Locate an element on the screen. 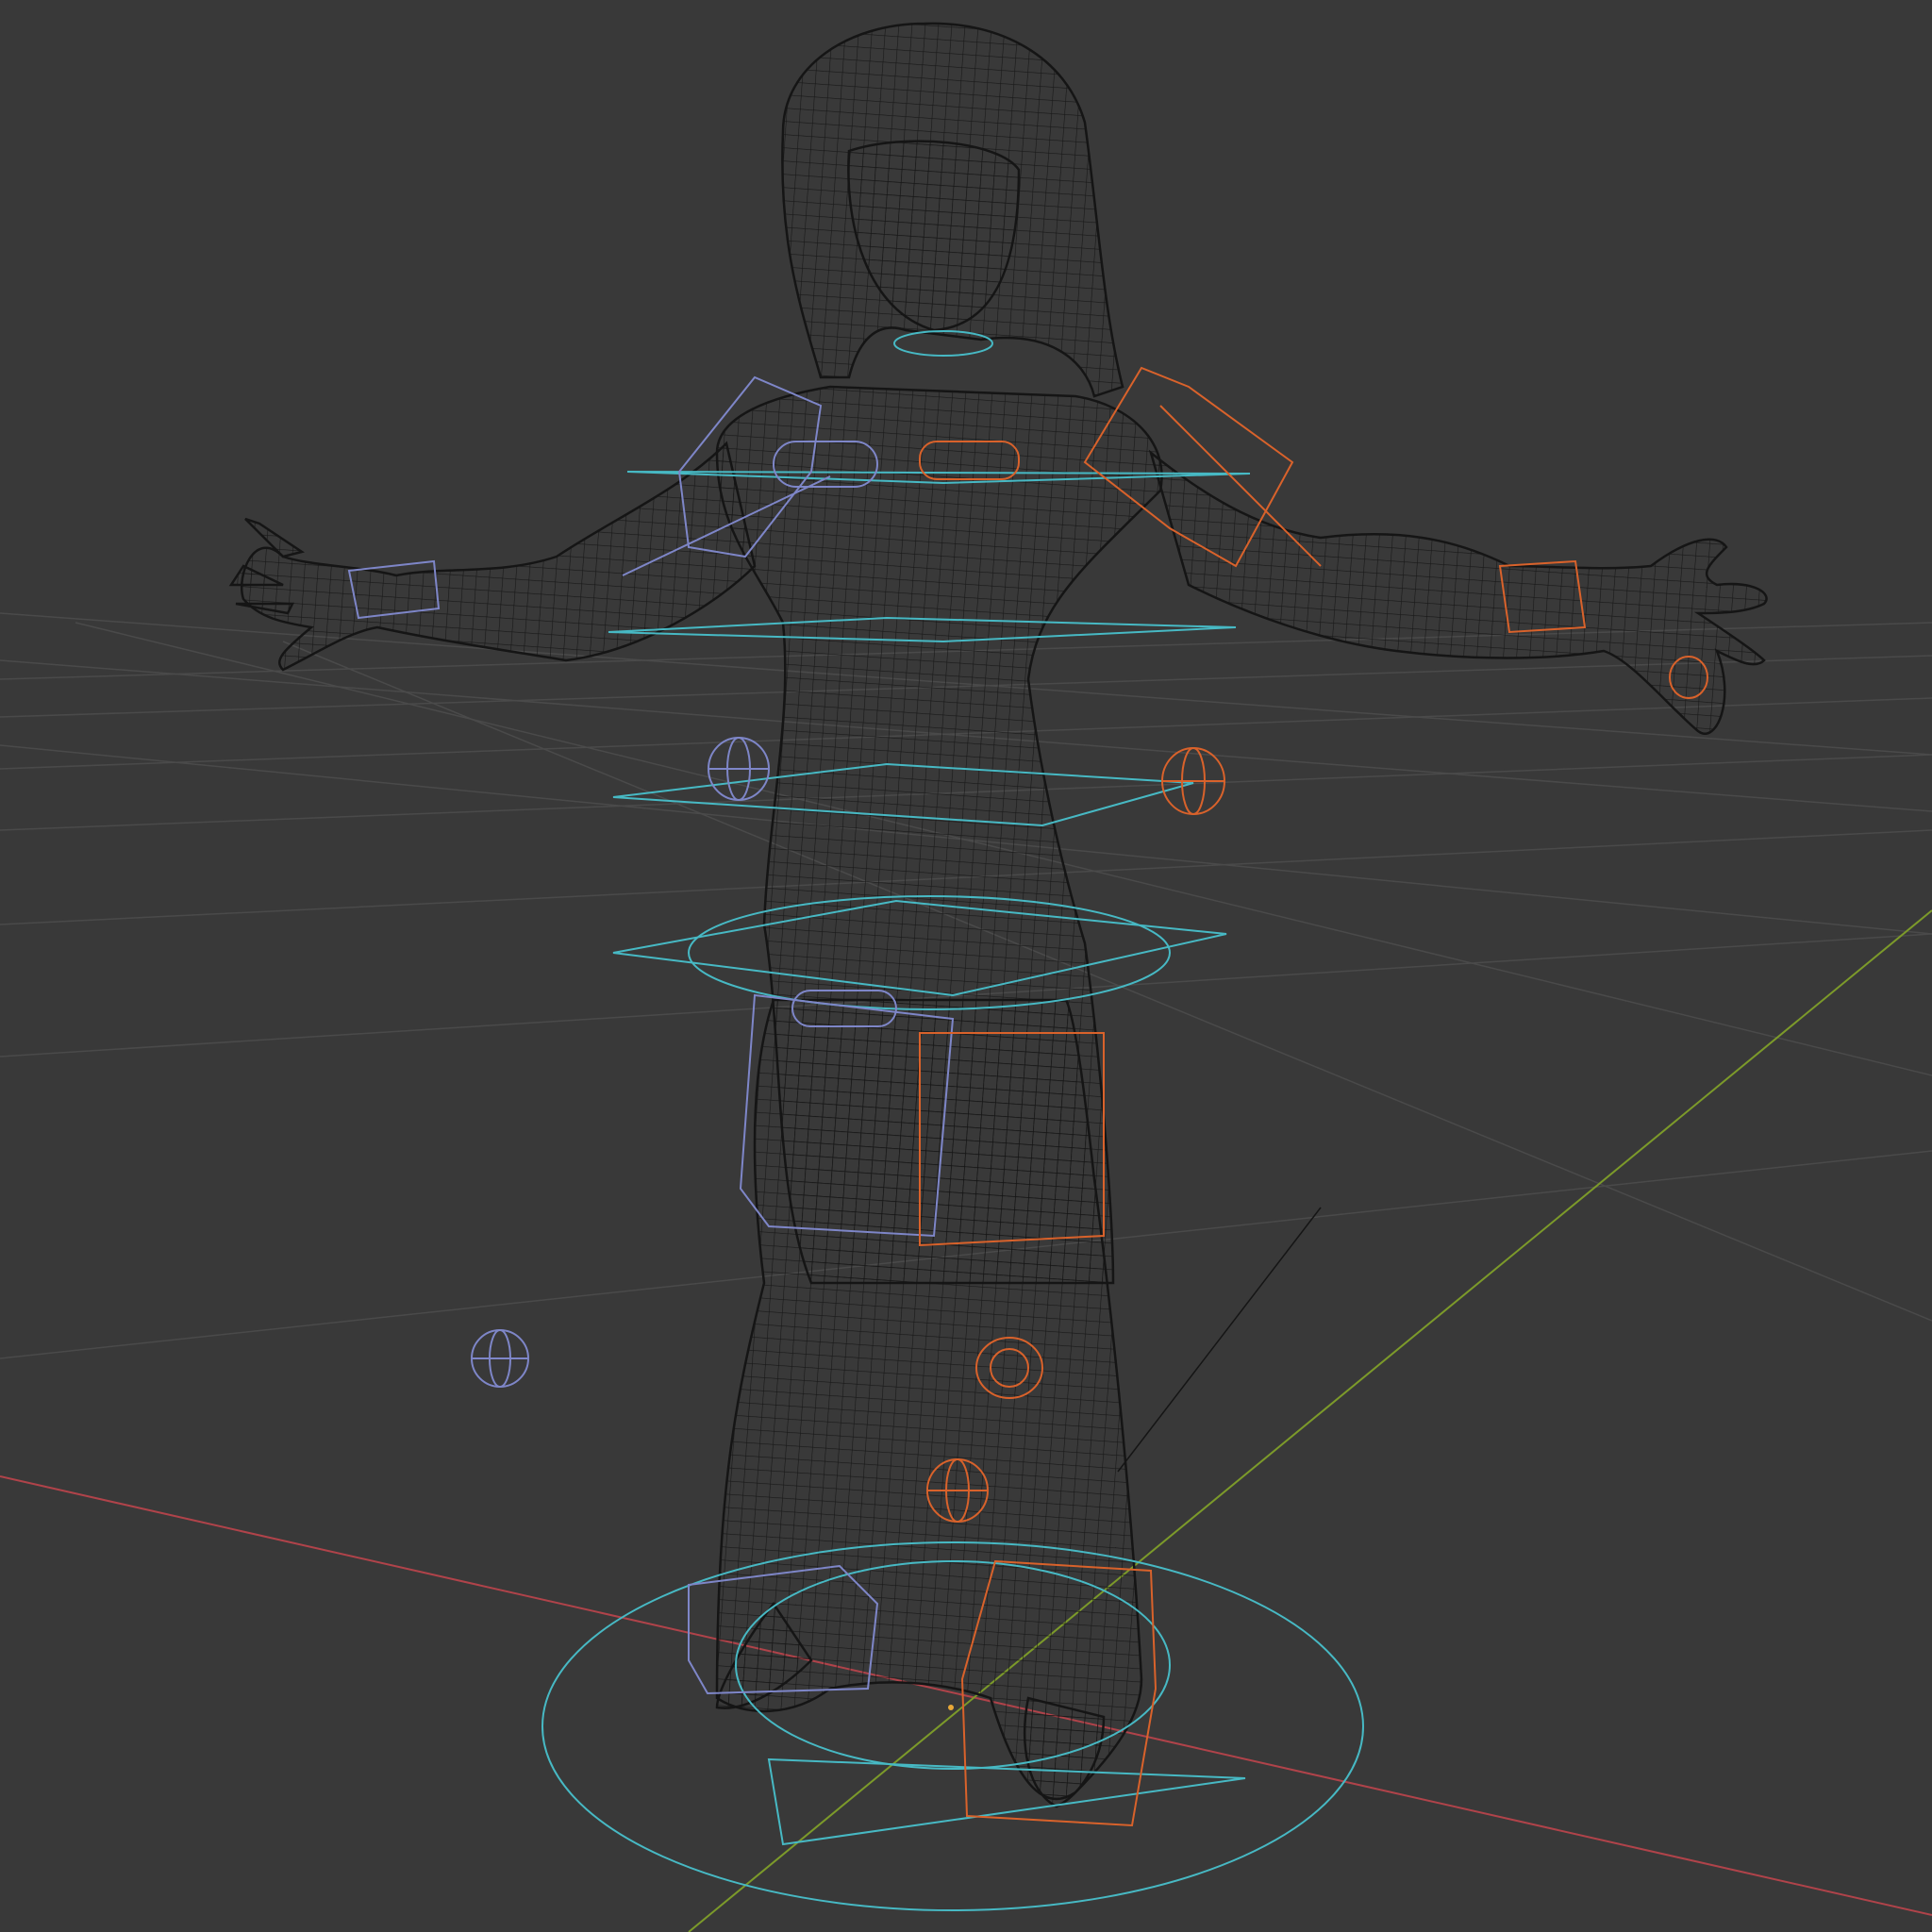 The width and height of the screenshot is (1932, 1932). root-direction-control is located at coordinates (1006, 1802).